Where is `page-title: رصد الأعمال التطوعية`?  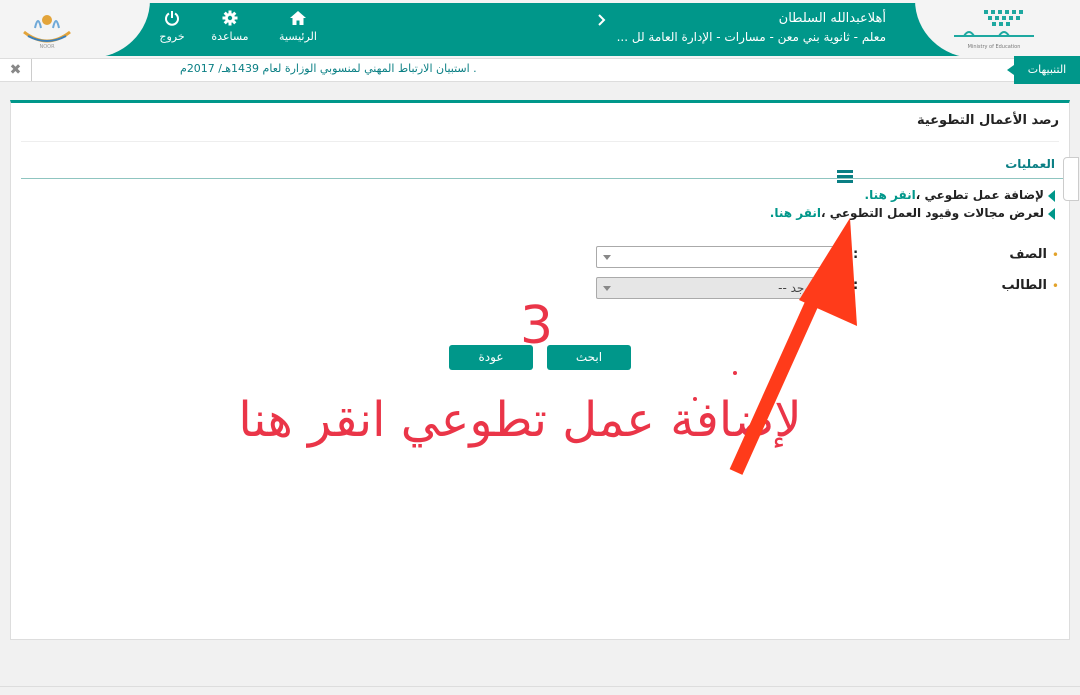
page-title: رصد الأعمال التطوعية is located at coordinates (987, 120).